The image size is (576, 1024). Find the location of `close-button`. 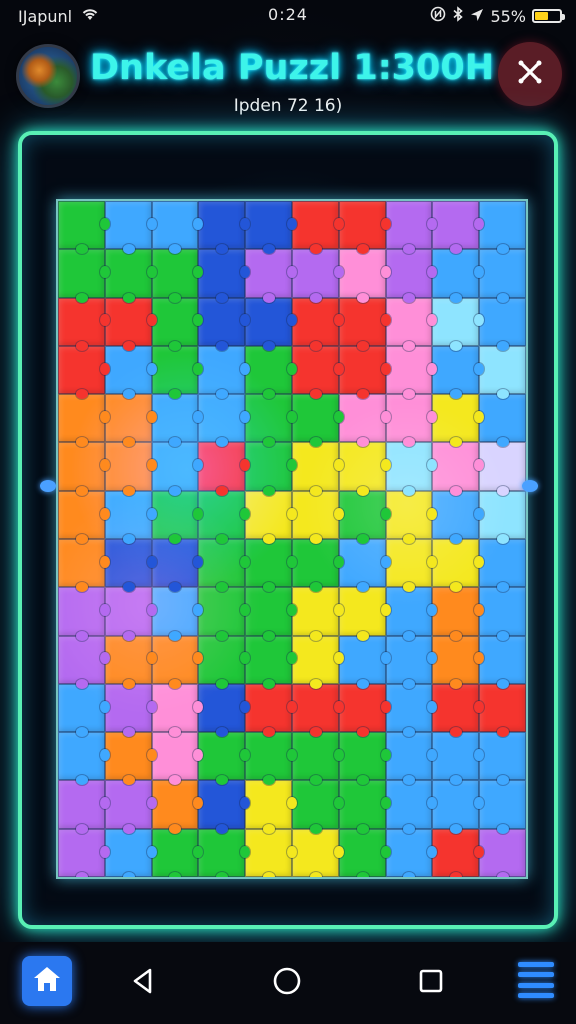

close-button is located at coordinates (530, 74).